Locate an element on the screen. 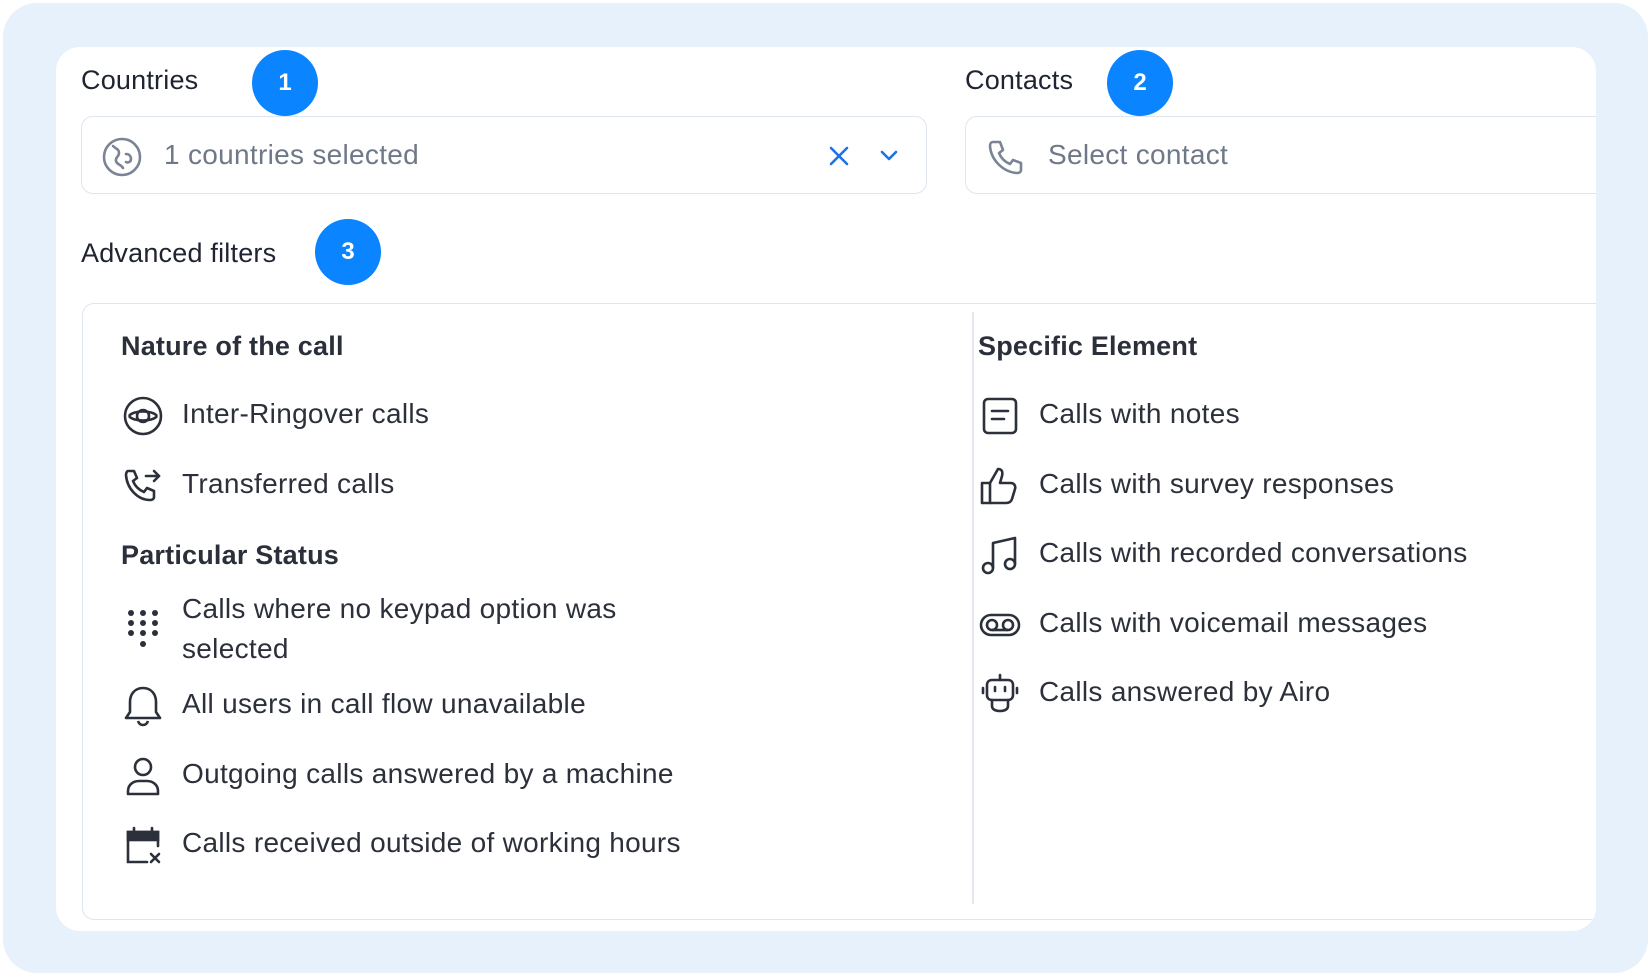 This screenshot has width=1651, height=976. filter-answered-machine: Outgoing calls answered by a machine is located at coordinates (397, 776).